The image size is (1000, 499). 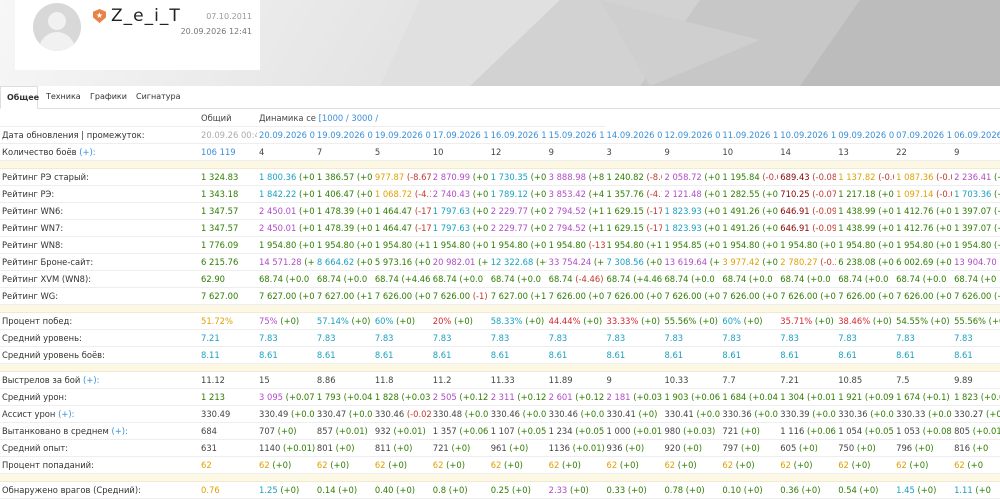 I want to click on cell-value: 11.2, so click(x=442, y=380).